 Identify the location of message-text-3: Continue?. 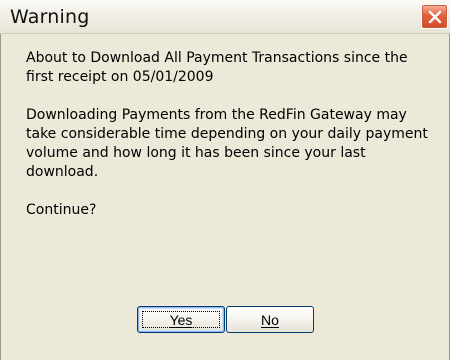
(61, 210).